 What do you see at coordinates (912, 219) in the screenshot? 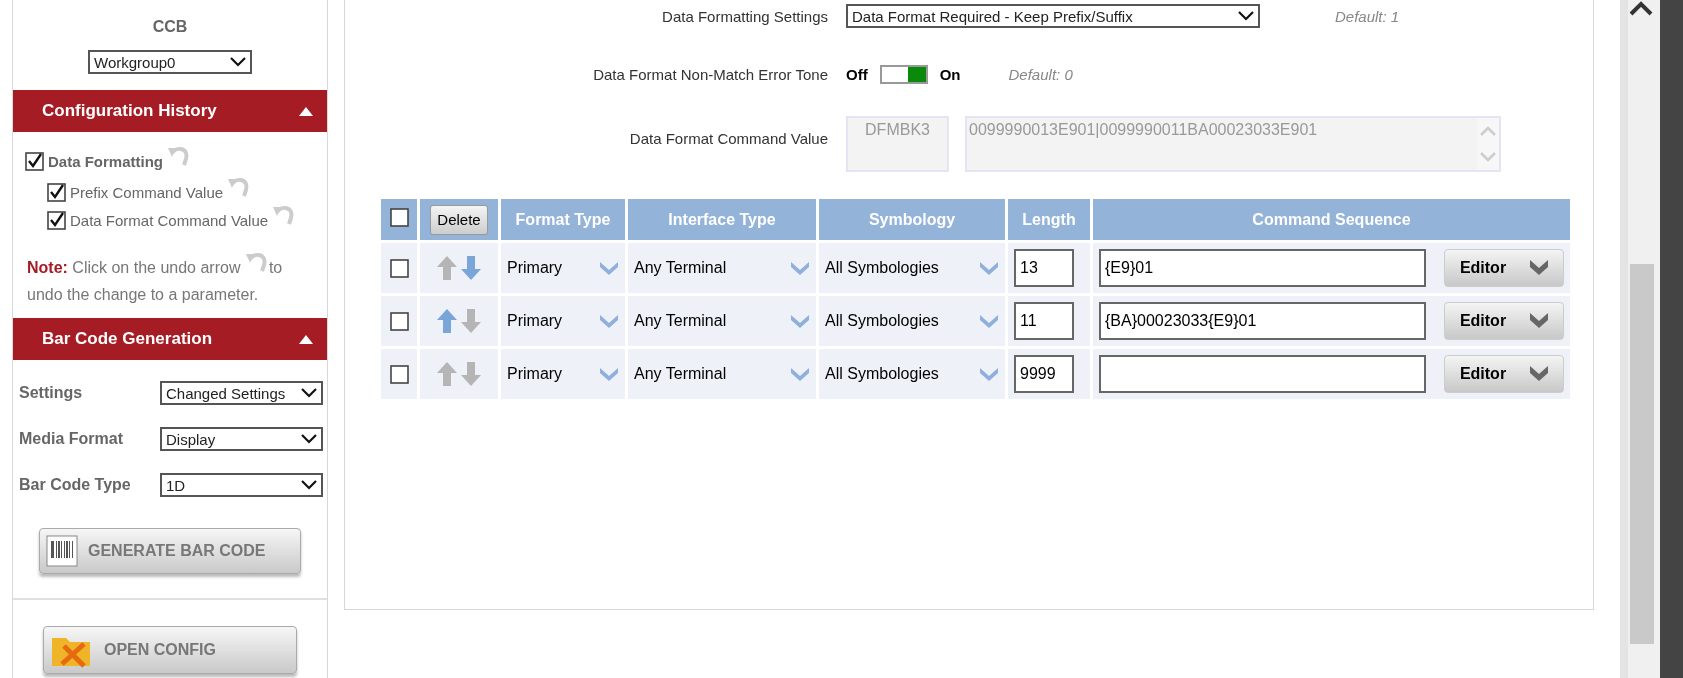
I see `column-header: Symbology` at bounding box center [912, 219].